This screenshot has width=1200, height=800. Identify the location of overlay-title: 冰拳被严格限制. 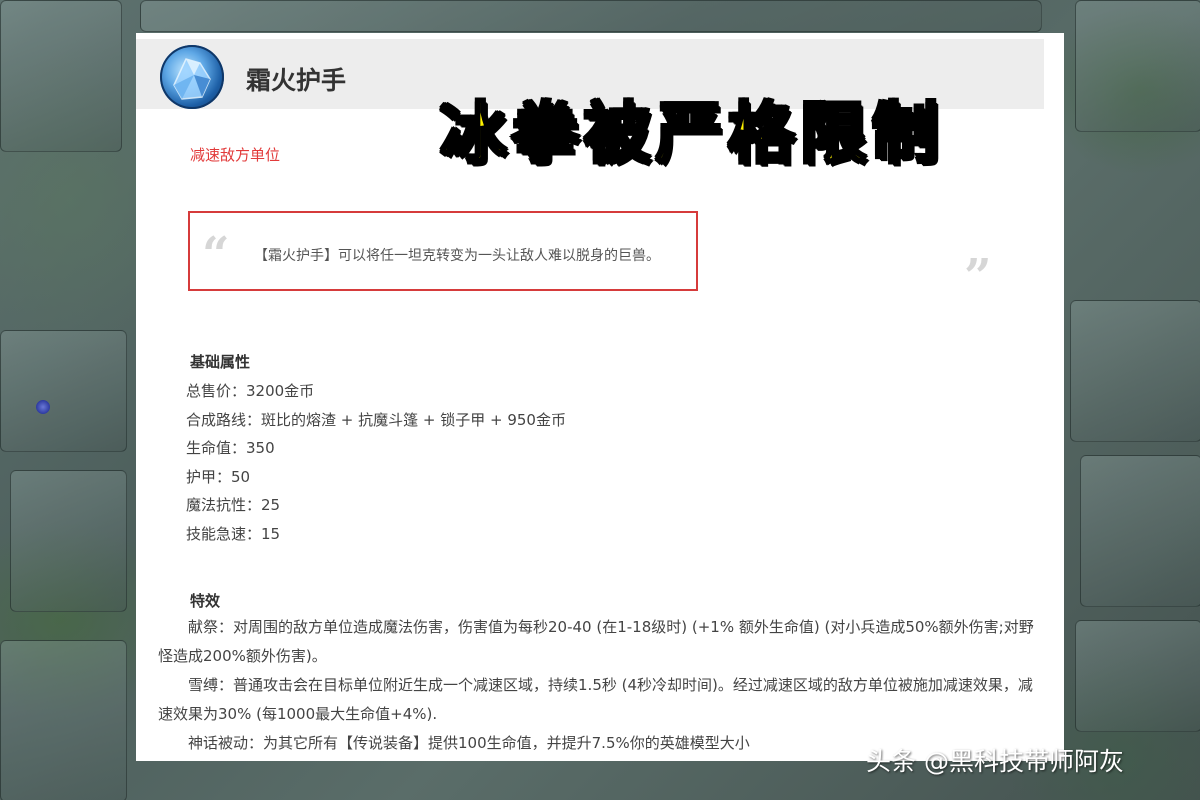
(691, 134).